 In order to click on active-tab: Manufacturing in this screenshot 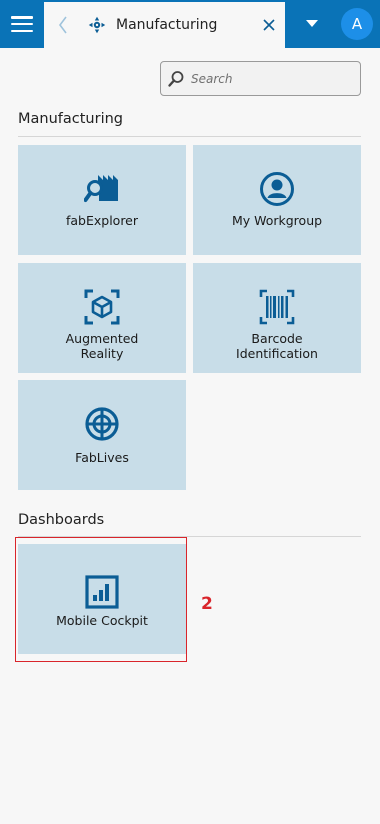, I will do `click(164, 25)`.